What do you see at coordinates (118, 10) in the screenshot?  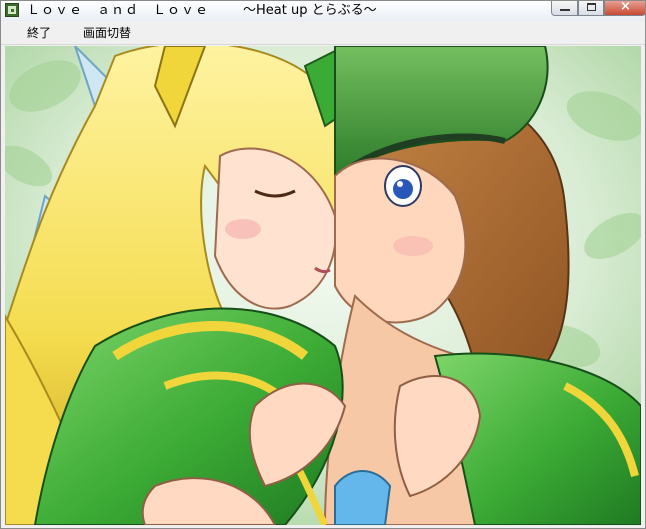 I see `window-title: Ｌｏｖｅ ａｎｄ Ｌｏｖｅ` at bounding box center [118, 10].